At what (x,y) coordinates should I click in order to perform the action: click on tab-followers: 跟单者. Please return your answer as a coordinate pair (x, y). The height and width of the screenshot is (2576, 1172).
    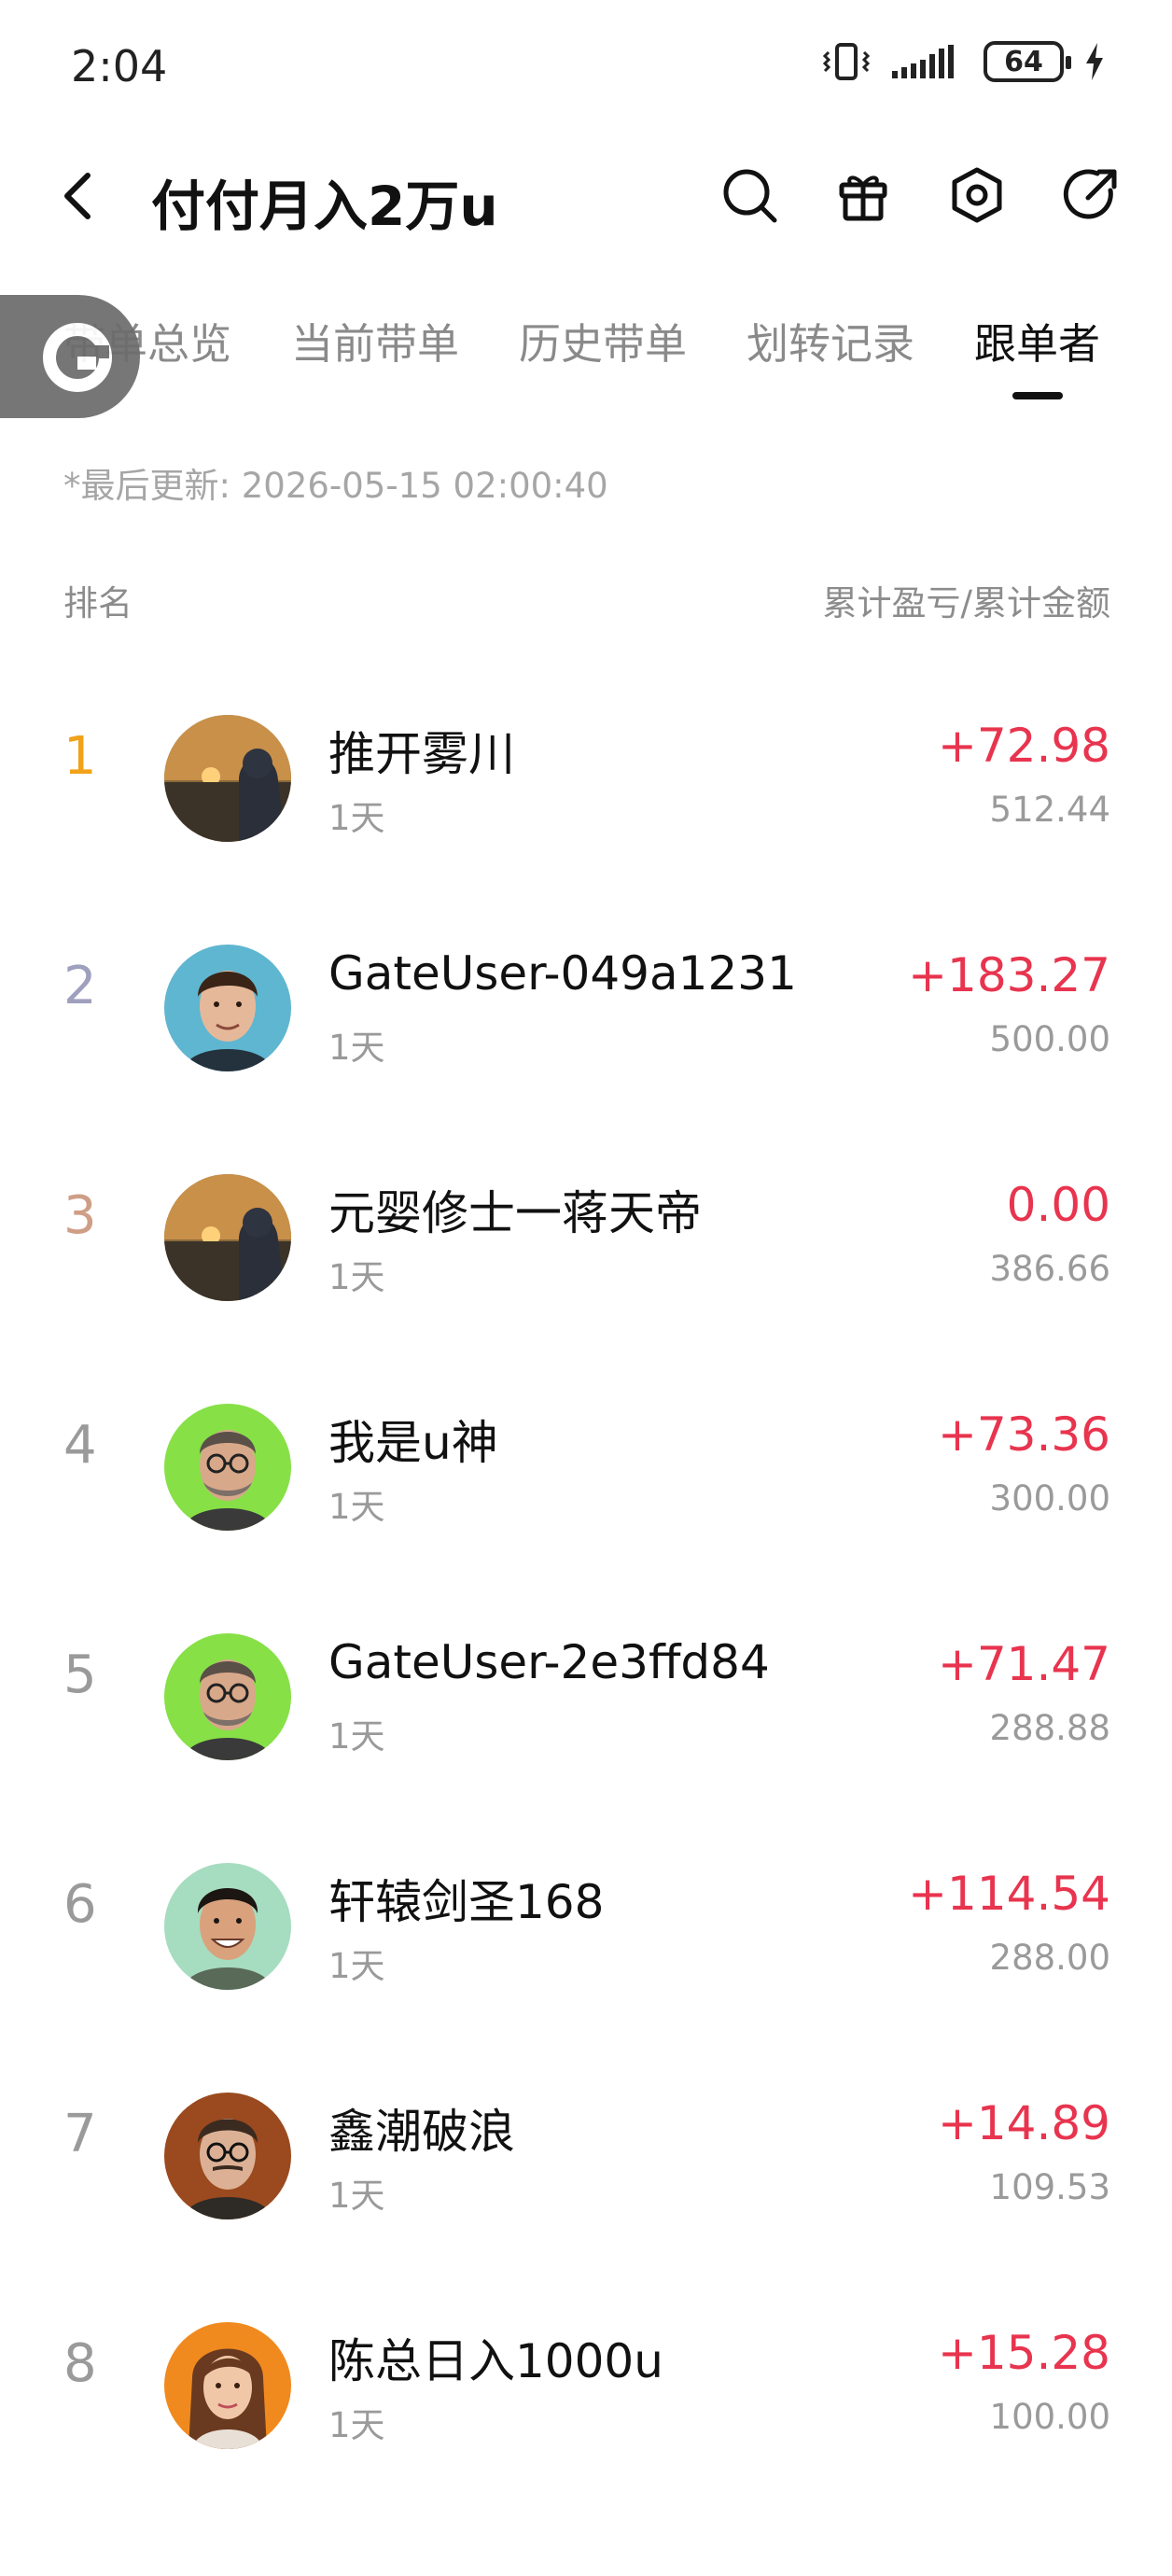
    Looking at the image, I should click on (1037, 340).